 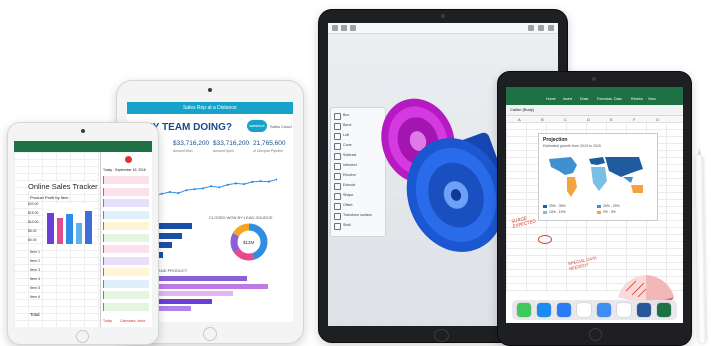 What do you see at coordinates (618, 99) in the screenshot?
I see `ribbon-tab: Data` at bounding box center [618, 99].